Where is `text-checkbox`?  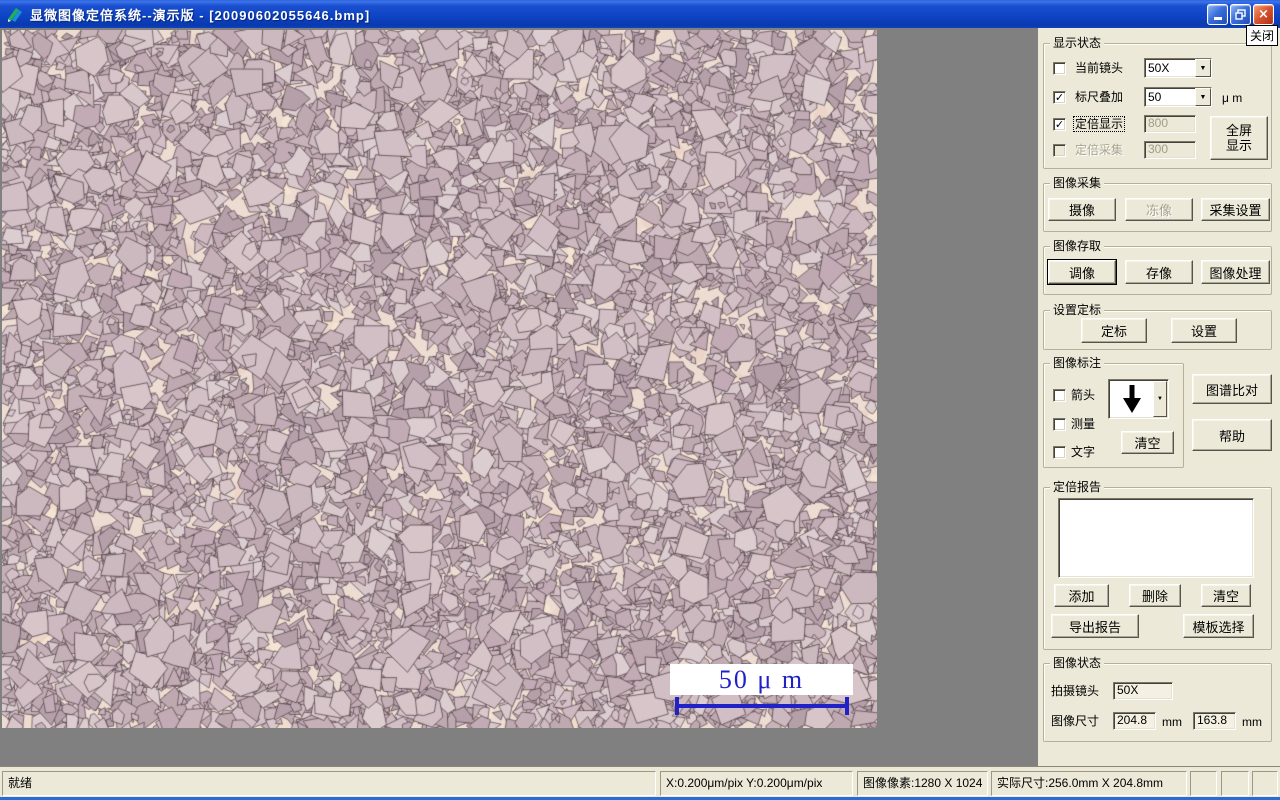
text-checkbox is located at coordinates (1059, 452).